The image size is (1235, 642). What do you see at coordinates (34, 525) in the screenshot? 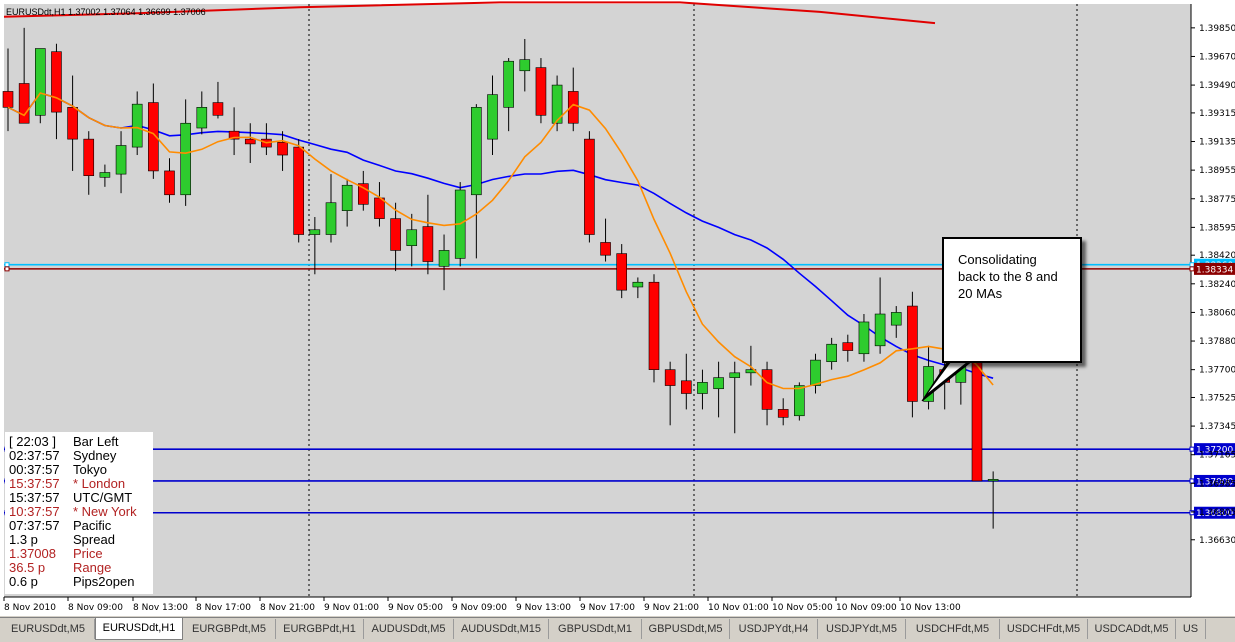
I see `info-value: 07:37:57` at bounding box center [34, 525].